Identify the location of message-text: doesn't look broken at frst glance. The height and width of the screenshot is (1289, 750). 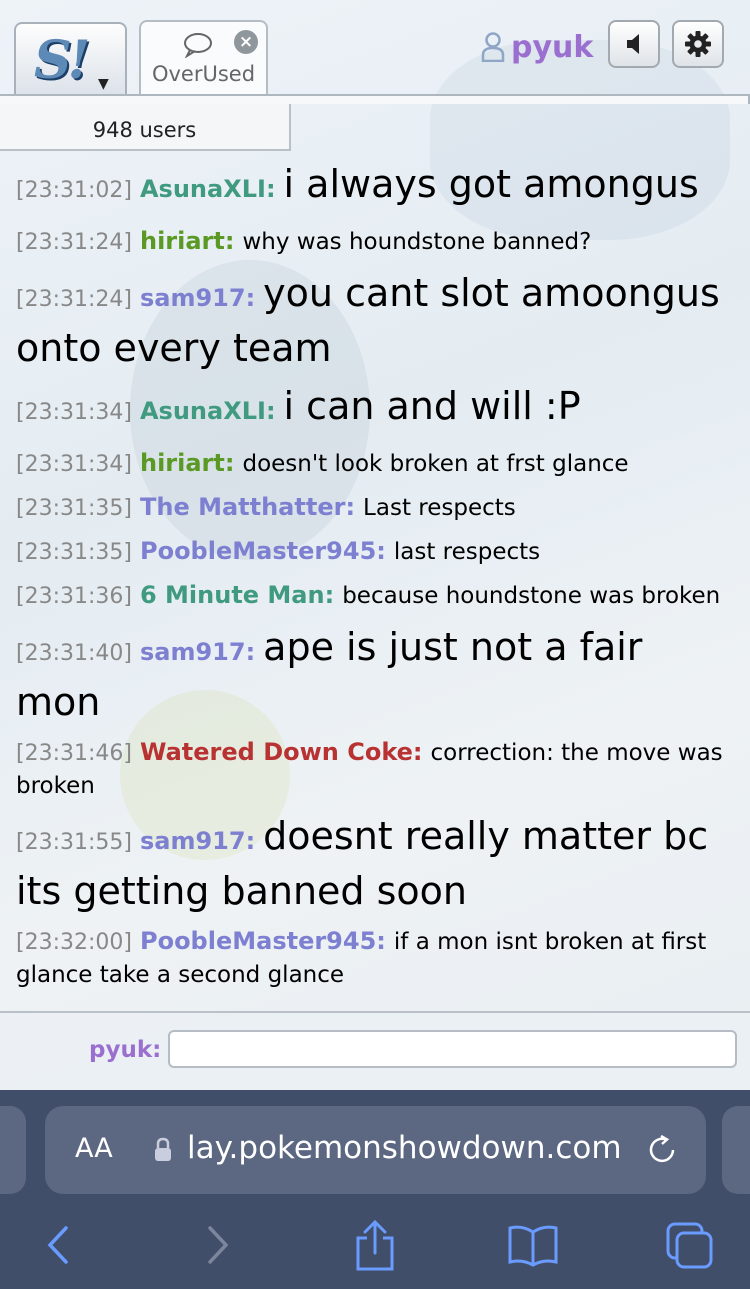
(435, 464).